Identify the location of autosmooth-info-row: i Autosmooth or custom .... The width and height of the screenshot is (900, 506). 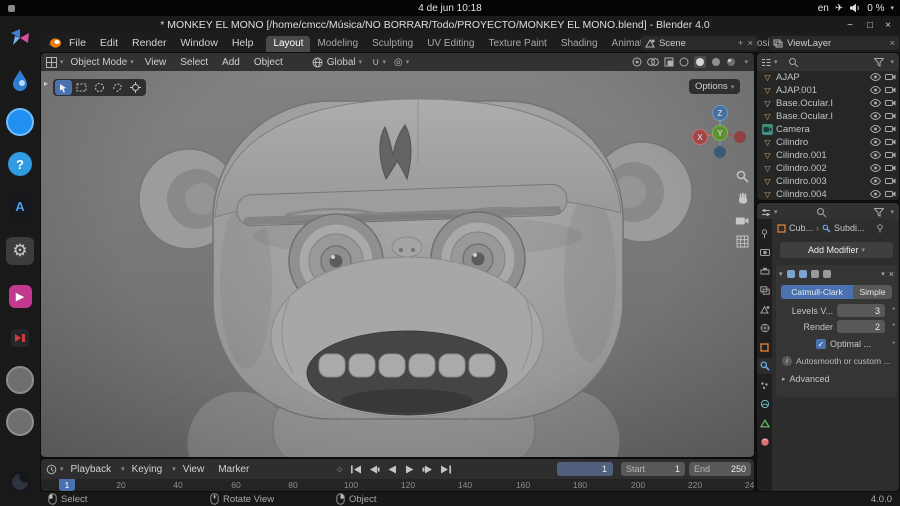
(836, 361).